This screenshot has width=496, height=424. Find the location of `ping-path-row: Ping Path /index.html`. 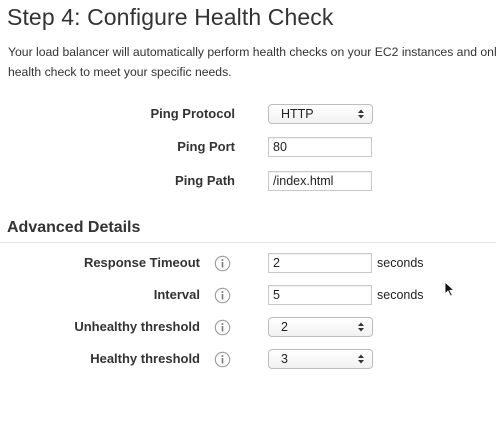

ping-path-row: Ping Path /index.html is located at coordinates (248, 182).